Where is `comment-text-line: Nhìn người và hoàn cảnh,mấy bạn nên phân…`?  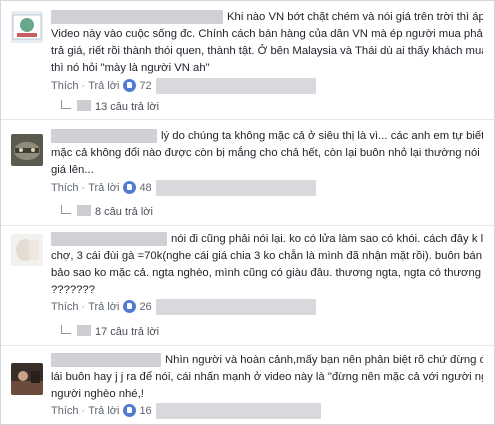 comment-text-line: Nhìn người và hoàn cảnh,mấy bạn nên phân… is located at coordinates (267, 360).